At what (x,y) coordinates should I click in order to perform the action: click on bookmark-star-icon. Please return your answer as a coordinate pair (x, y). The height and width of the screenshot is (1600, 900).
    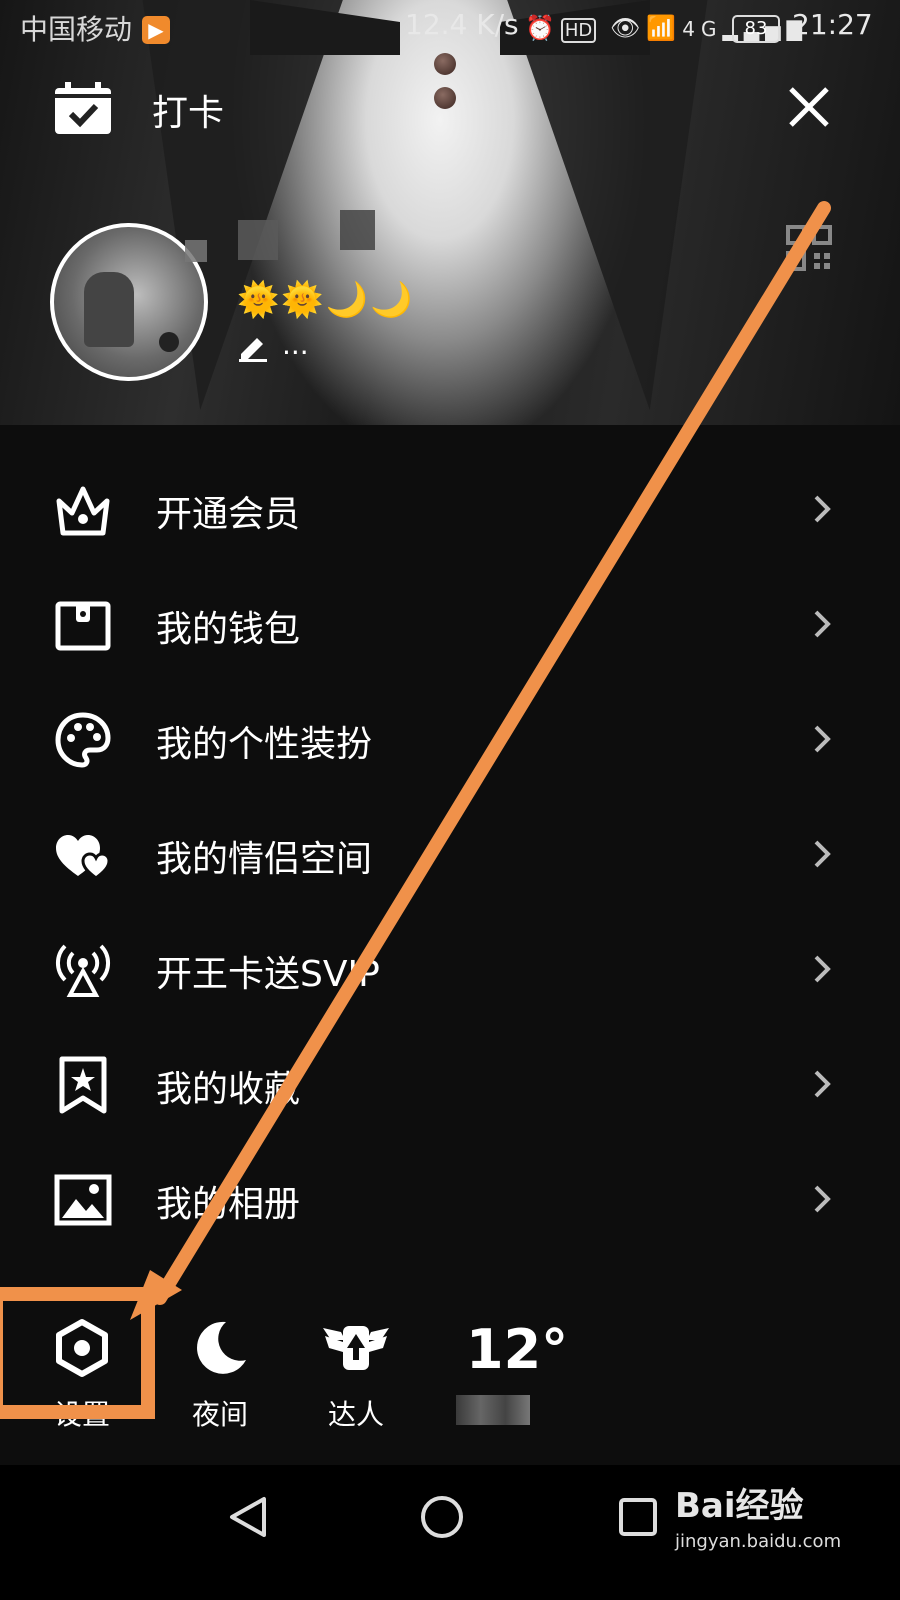
    Looking at the image, I should click on (83, 1085).